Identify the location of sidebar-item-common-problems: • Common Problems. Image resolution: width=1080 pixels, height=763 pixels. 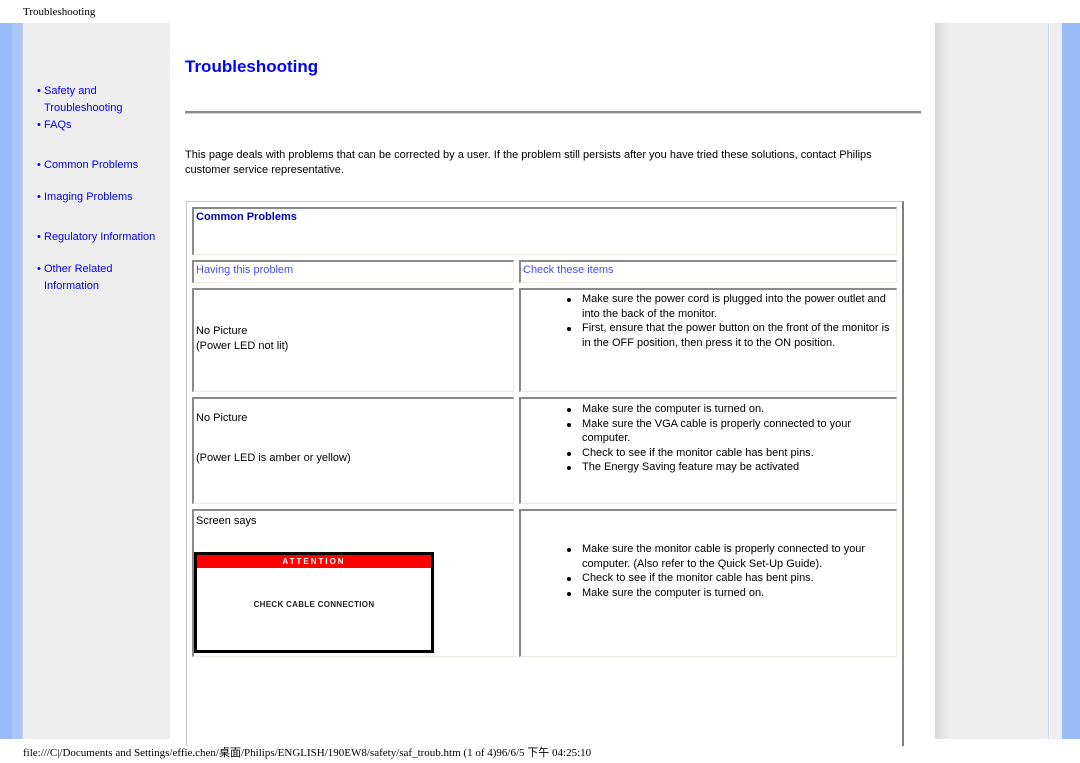
(87, 165).